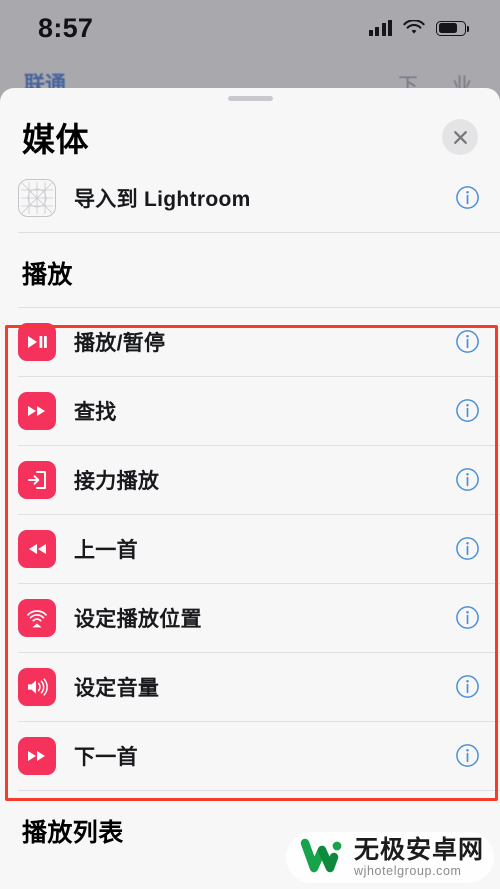 The image size is (500, 889). Describe the element at coordinates (250, 686) in the screenshot. I see `list-item: 设定音量` at that location.